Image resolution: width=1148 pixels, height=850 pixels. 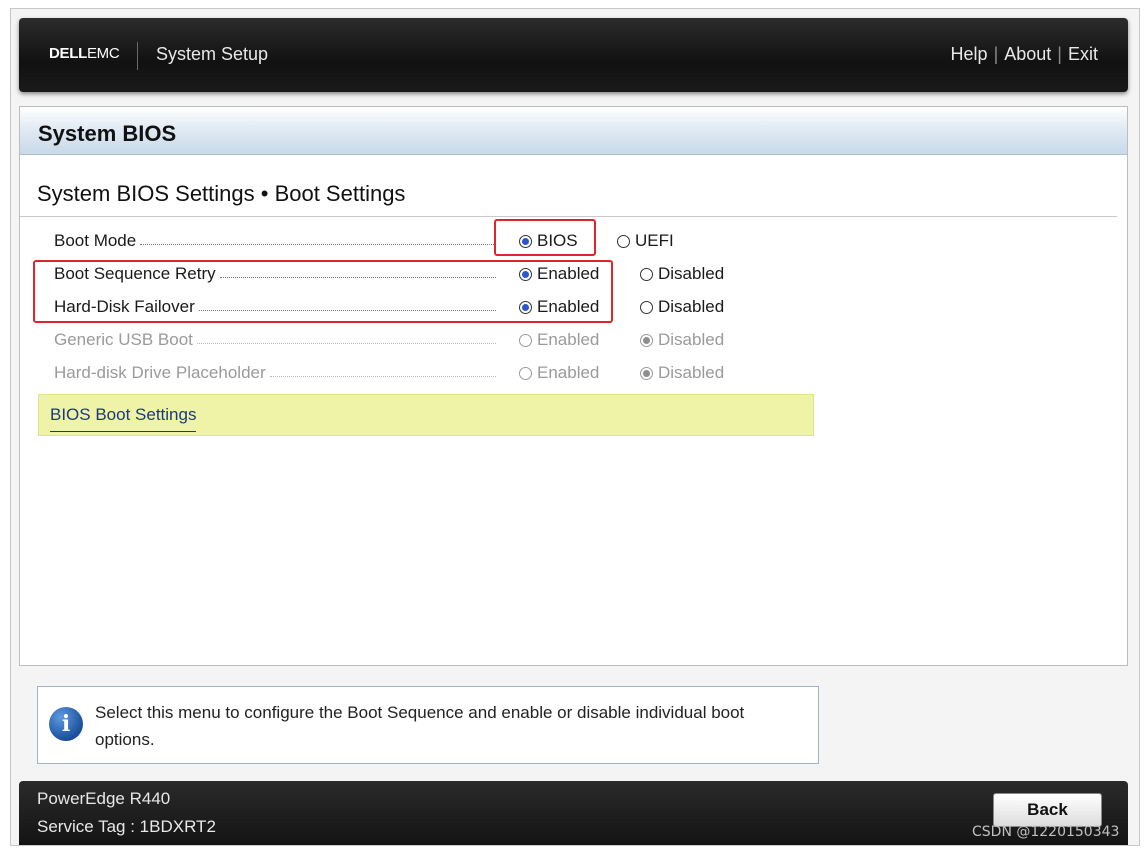 What do you see at coordinates (1046, 832) in the screenshot?
I see `watermark: CSDN @1220150343` at bounding box center [1046, 832].